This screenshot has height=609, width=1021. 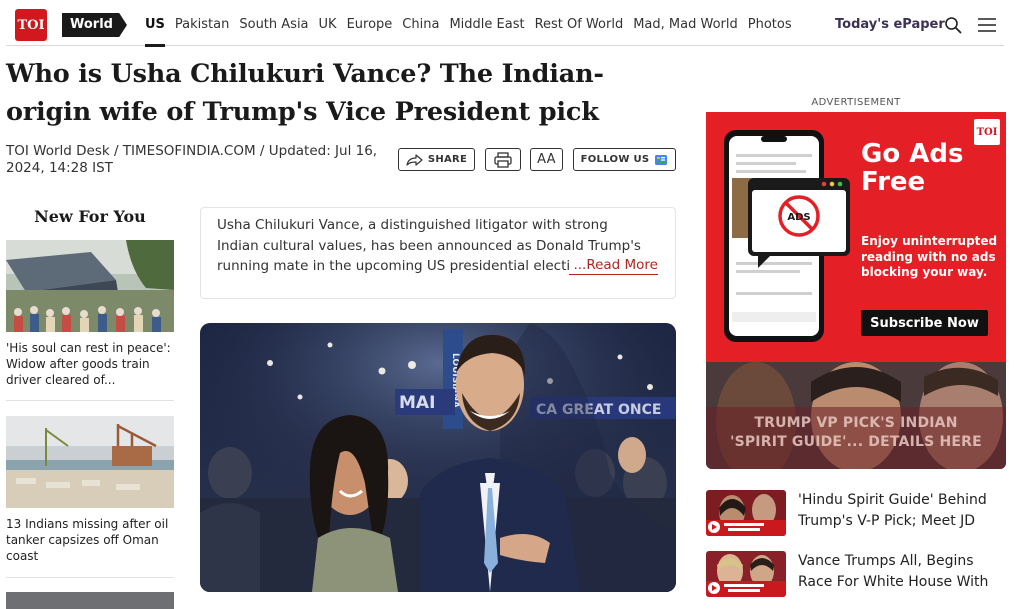 I want to click on read-more-label: Read More, so click(x=622, y=265).